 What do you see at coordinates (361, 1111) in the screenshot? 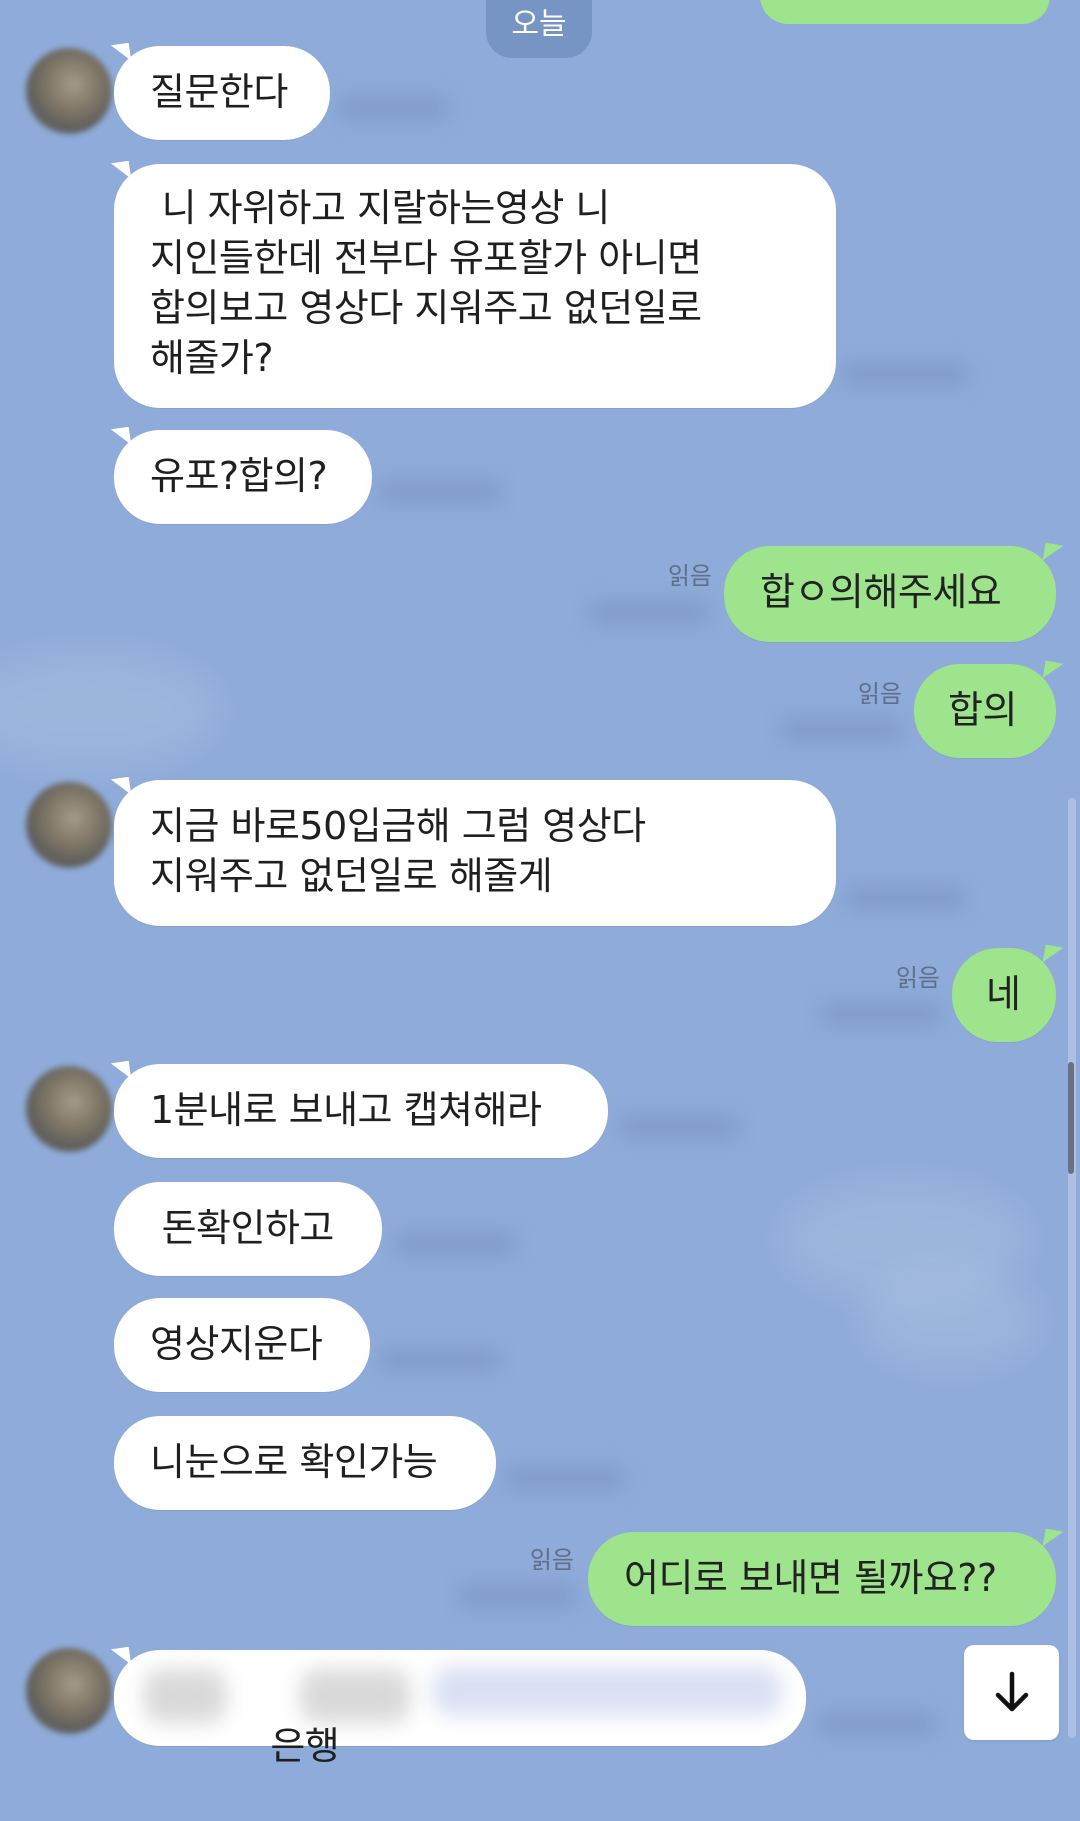
I see `incoming-message-bubble: 1분내로 보내고 캡쳐해라` at bounding box center [361, 1111].